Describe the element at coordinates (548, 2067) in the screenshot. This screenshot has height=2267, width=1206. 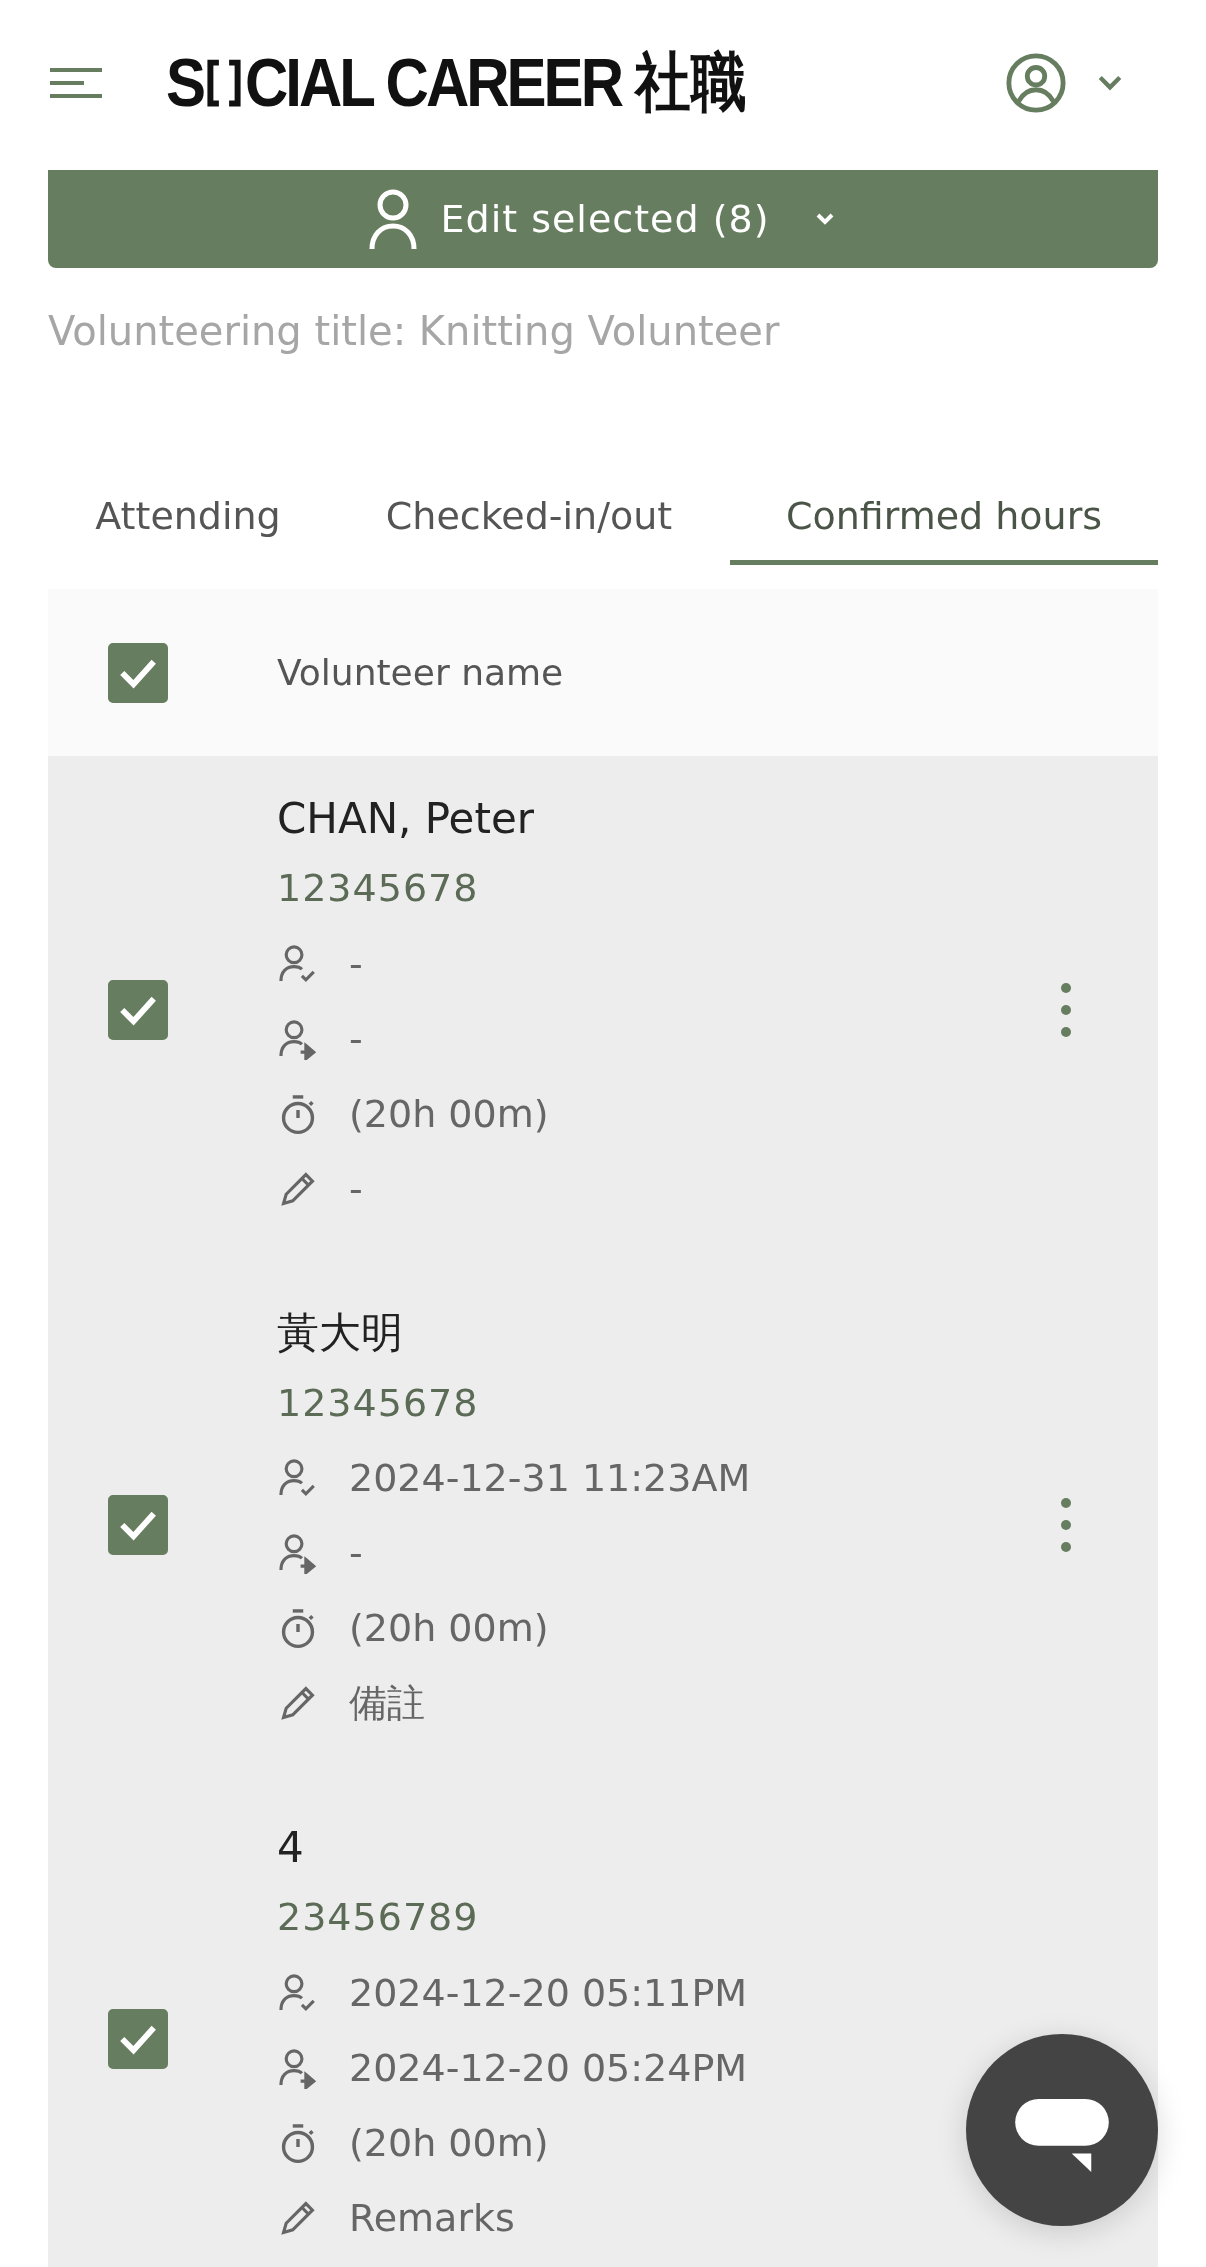
I see `detail-text: 2024-12-20 05:24PM` at that location.